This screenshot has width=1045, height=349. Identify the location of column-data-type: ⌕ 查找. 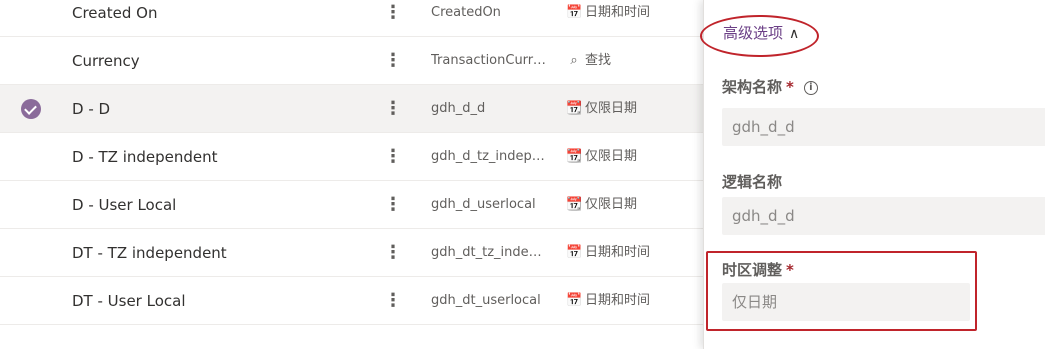
(631, 61).